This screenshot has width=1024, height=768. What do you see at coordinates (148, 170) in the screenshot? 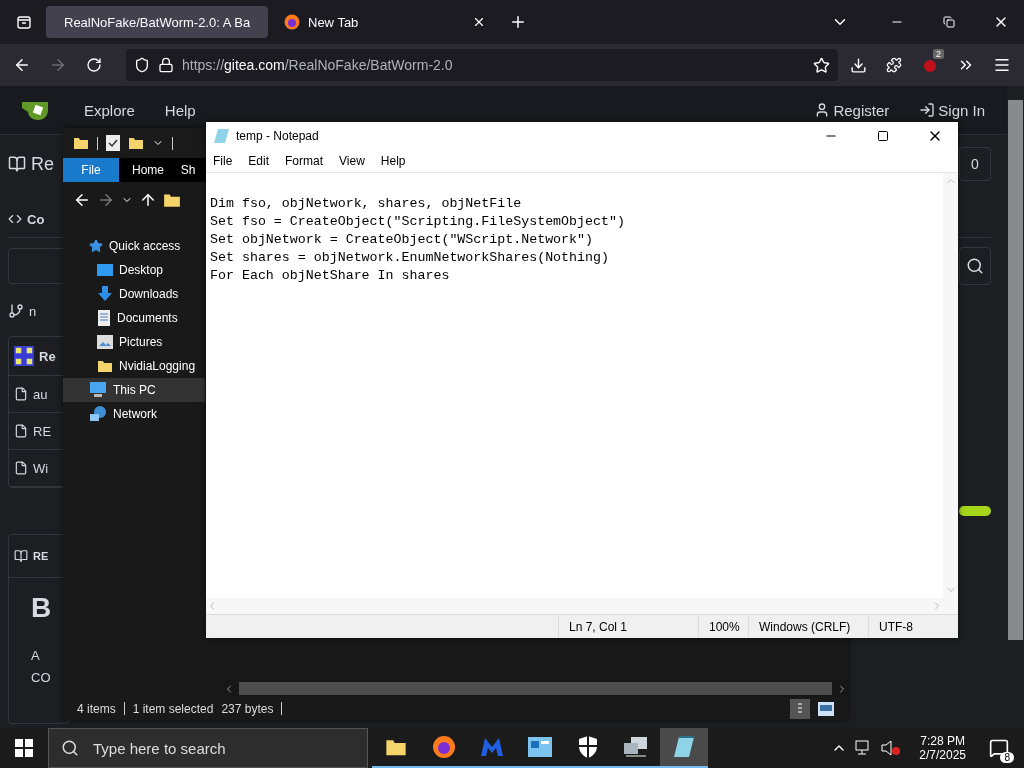
I see `ribbon-tab: Home` at bounding box center [148, 170].